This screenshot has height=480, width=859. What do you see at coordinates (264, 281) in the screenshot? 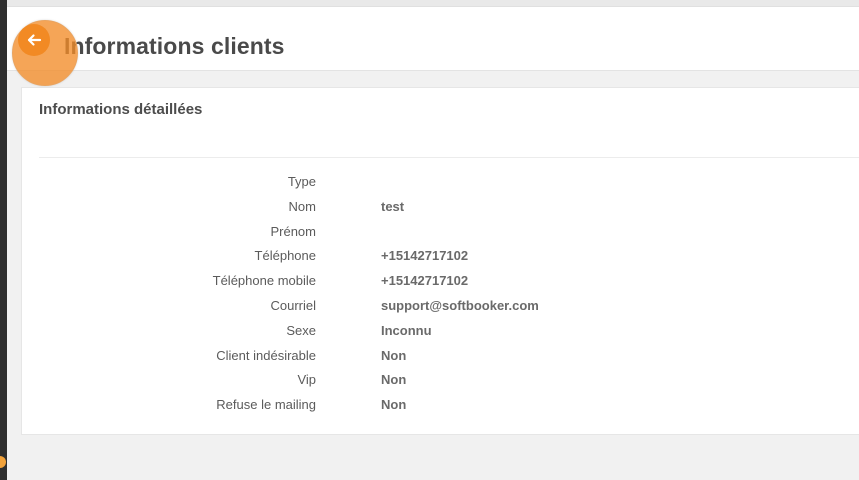
I see `detail-label: Téléphone mobile` at bounding box center [264, 281].